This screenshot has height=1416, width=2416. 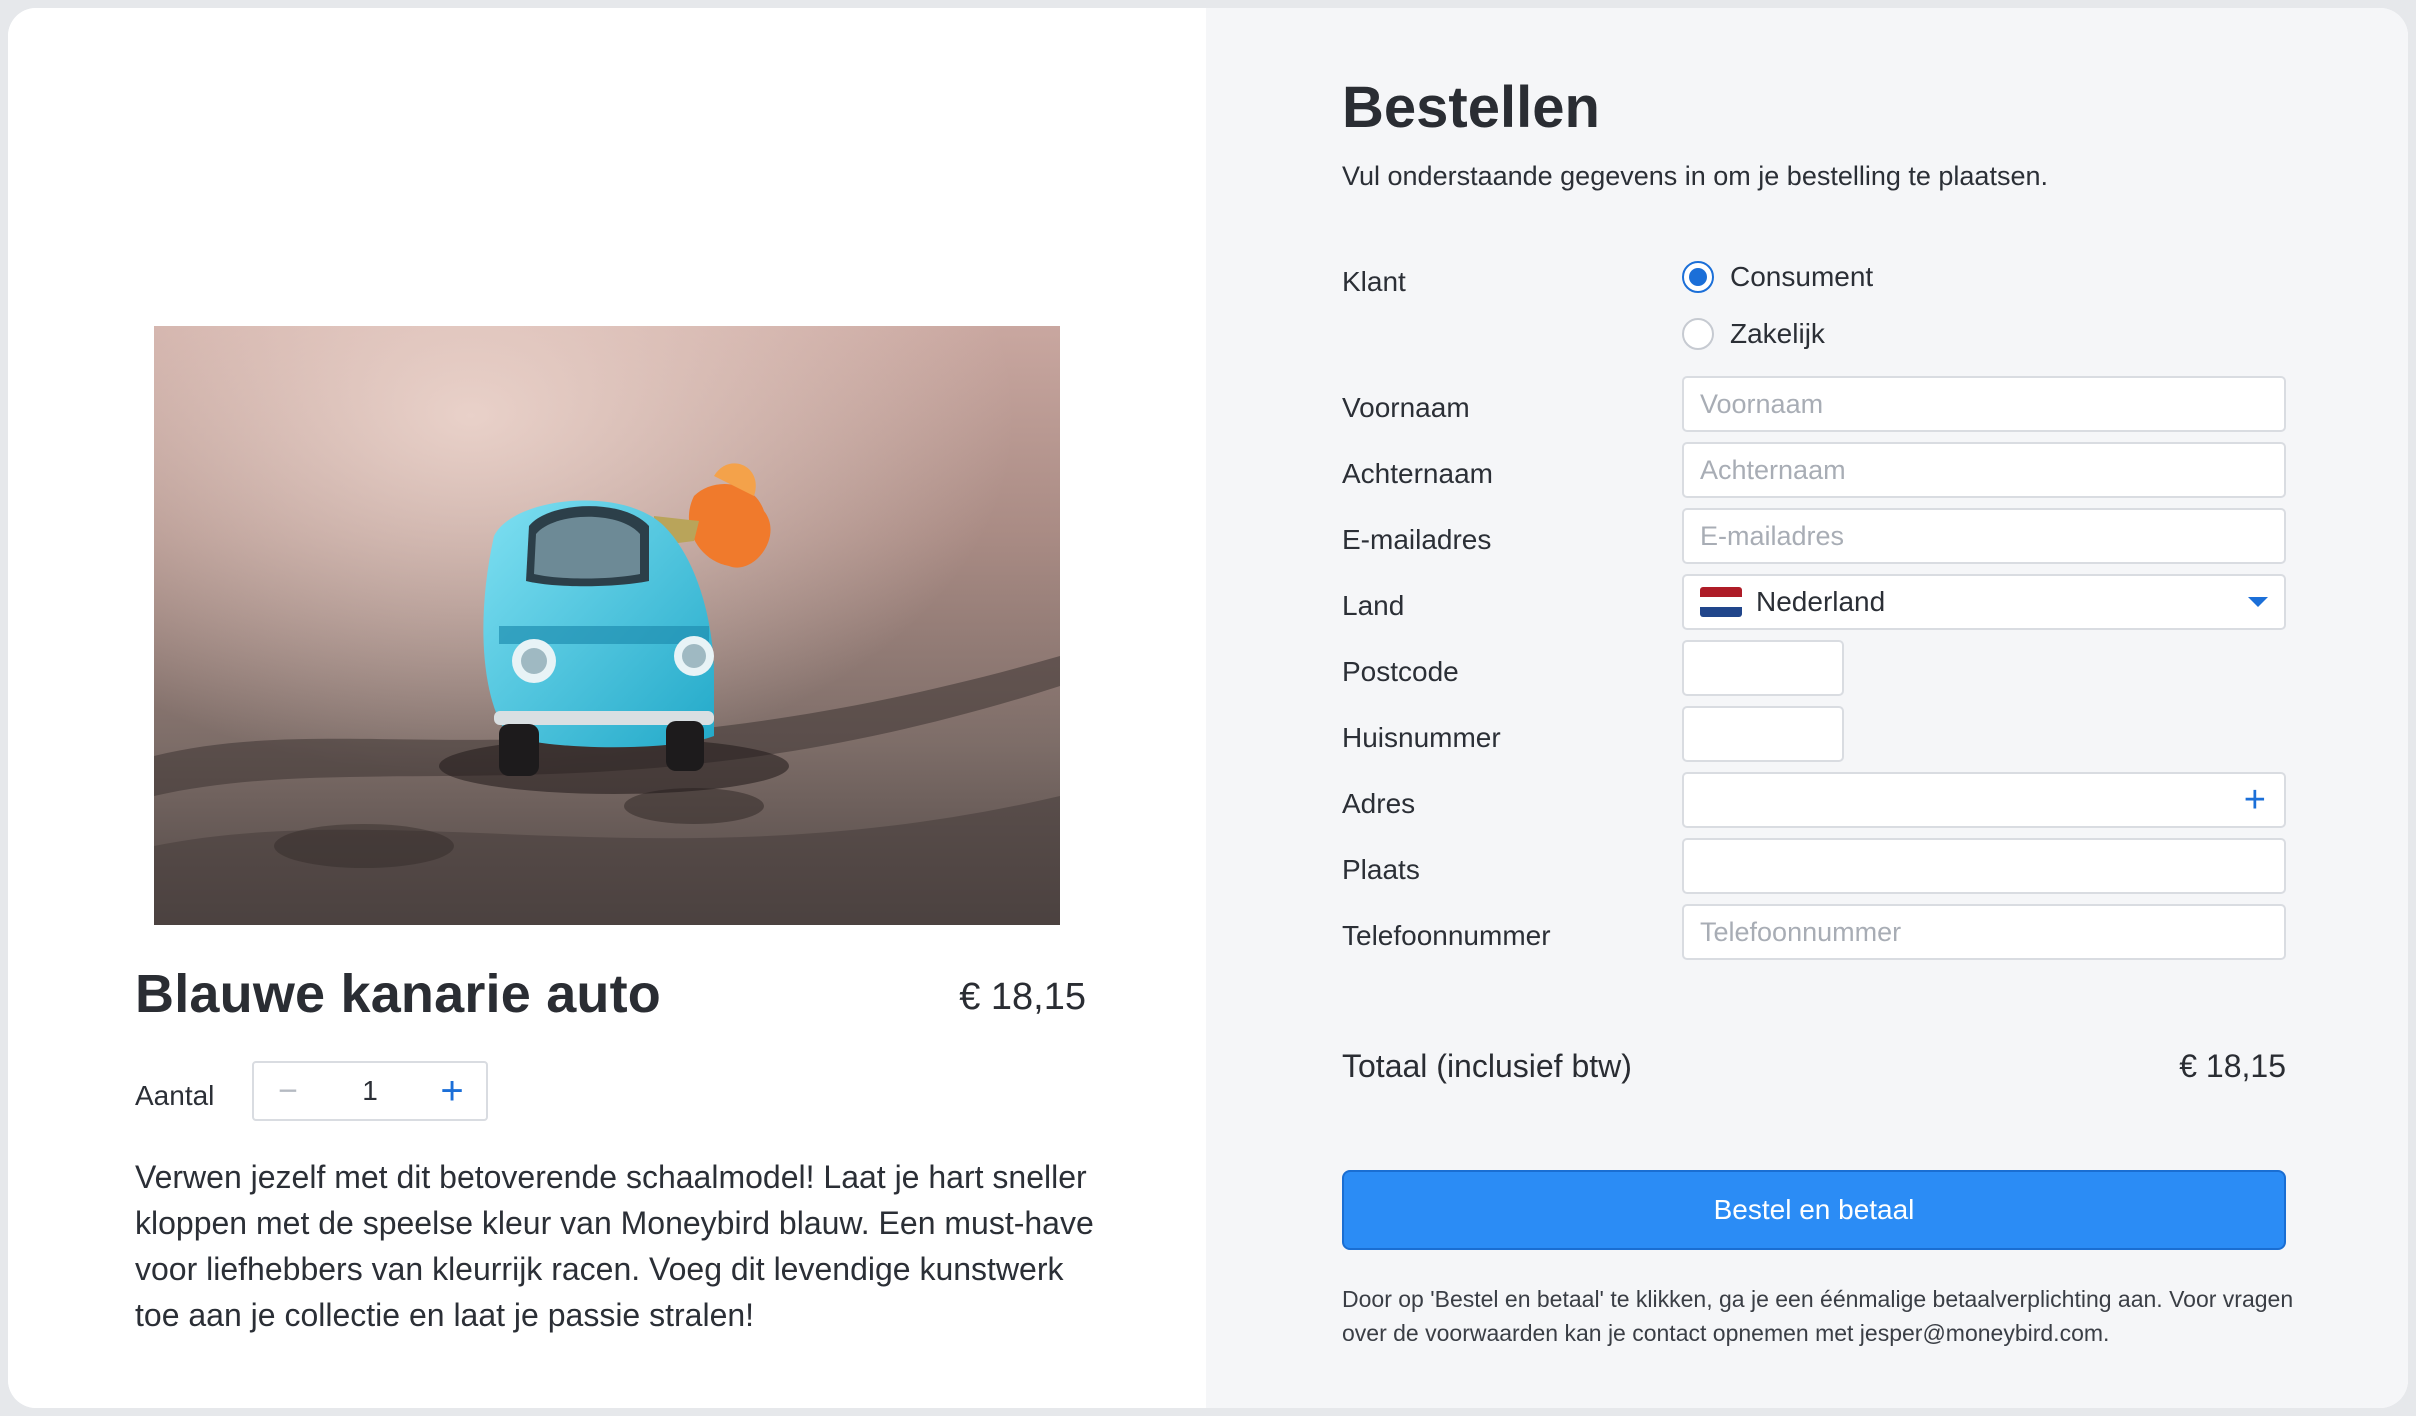 I want to click on chevron-down-icon, so click(x=2258, y=602).